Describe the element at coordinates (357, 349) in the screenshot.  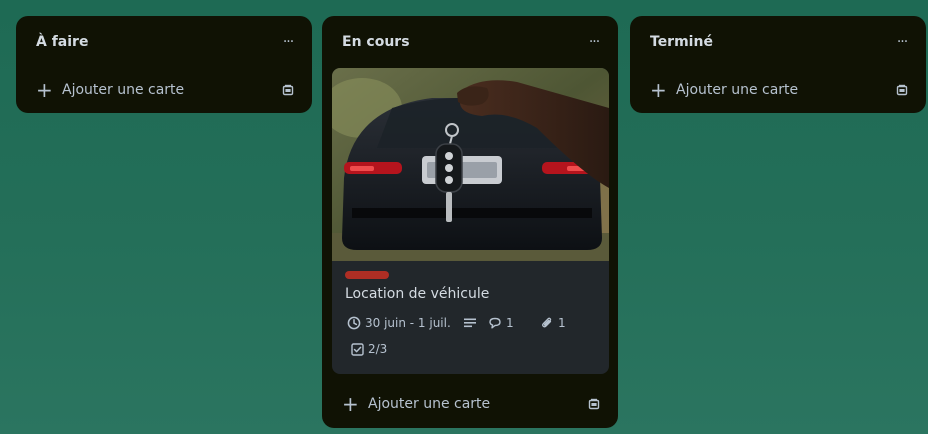
I see `checklist-icon` at that location.